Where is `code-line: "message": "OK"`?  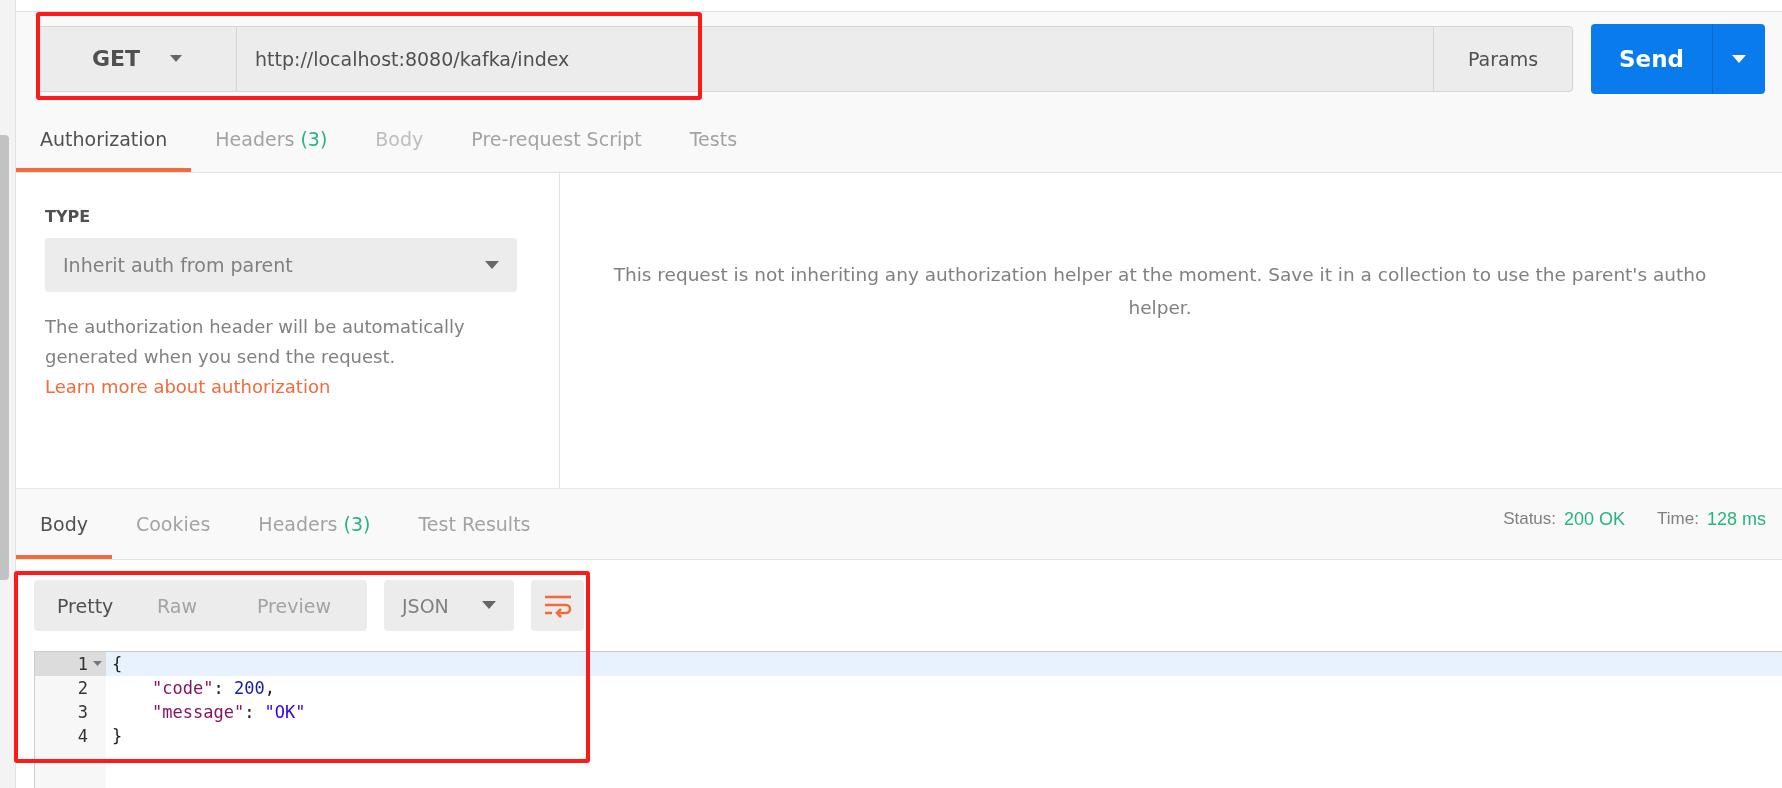
code-line: "message": "OK" is located at coordinates (228, 712).